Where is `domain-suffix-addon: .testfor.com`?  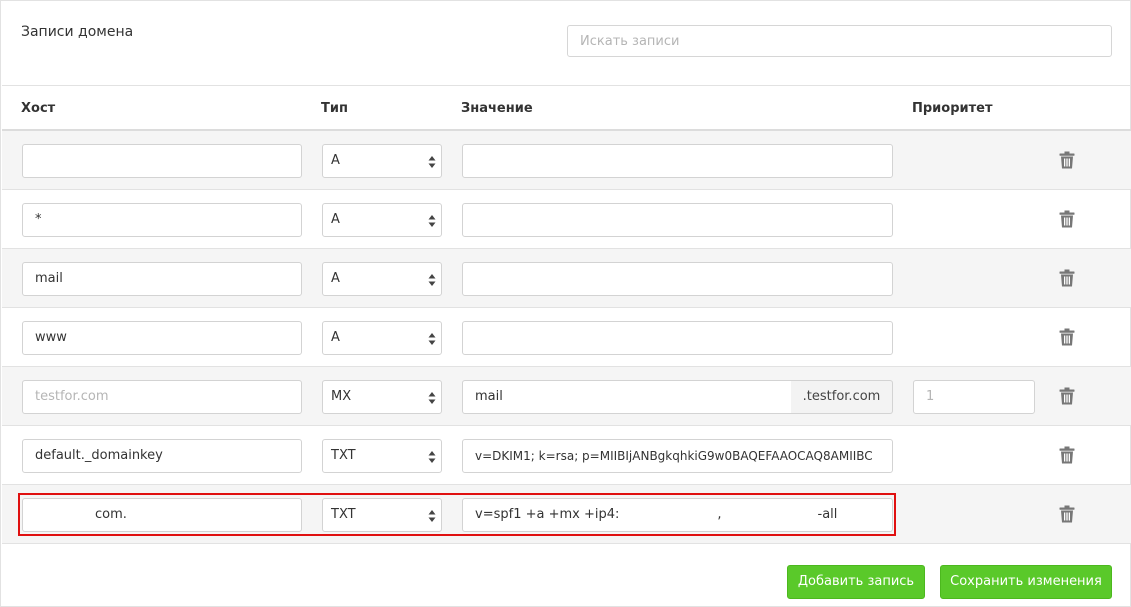
domain-suffix-addon: .testfor.com is located at coordinates (842, 397).